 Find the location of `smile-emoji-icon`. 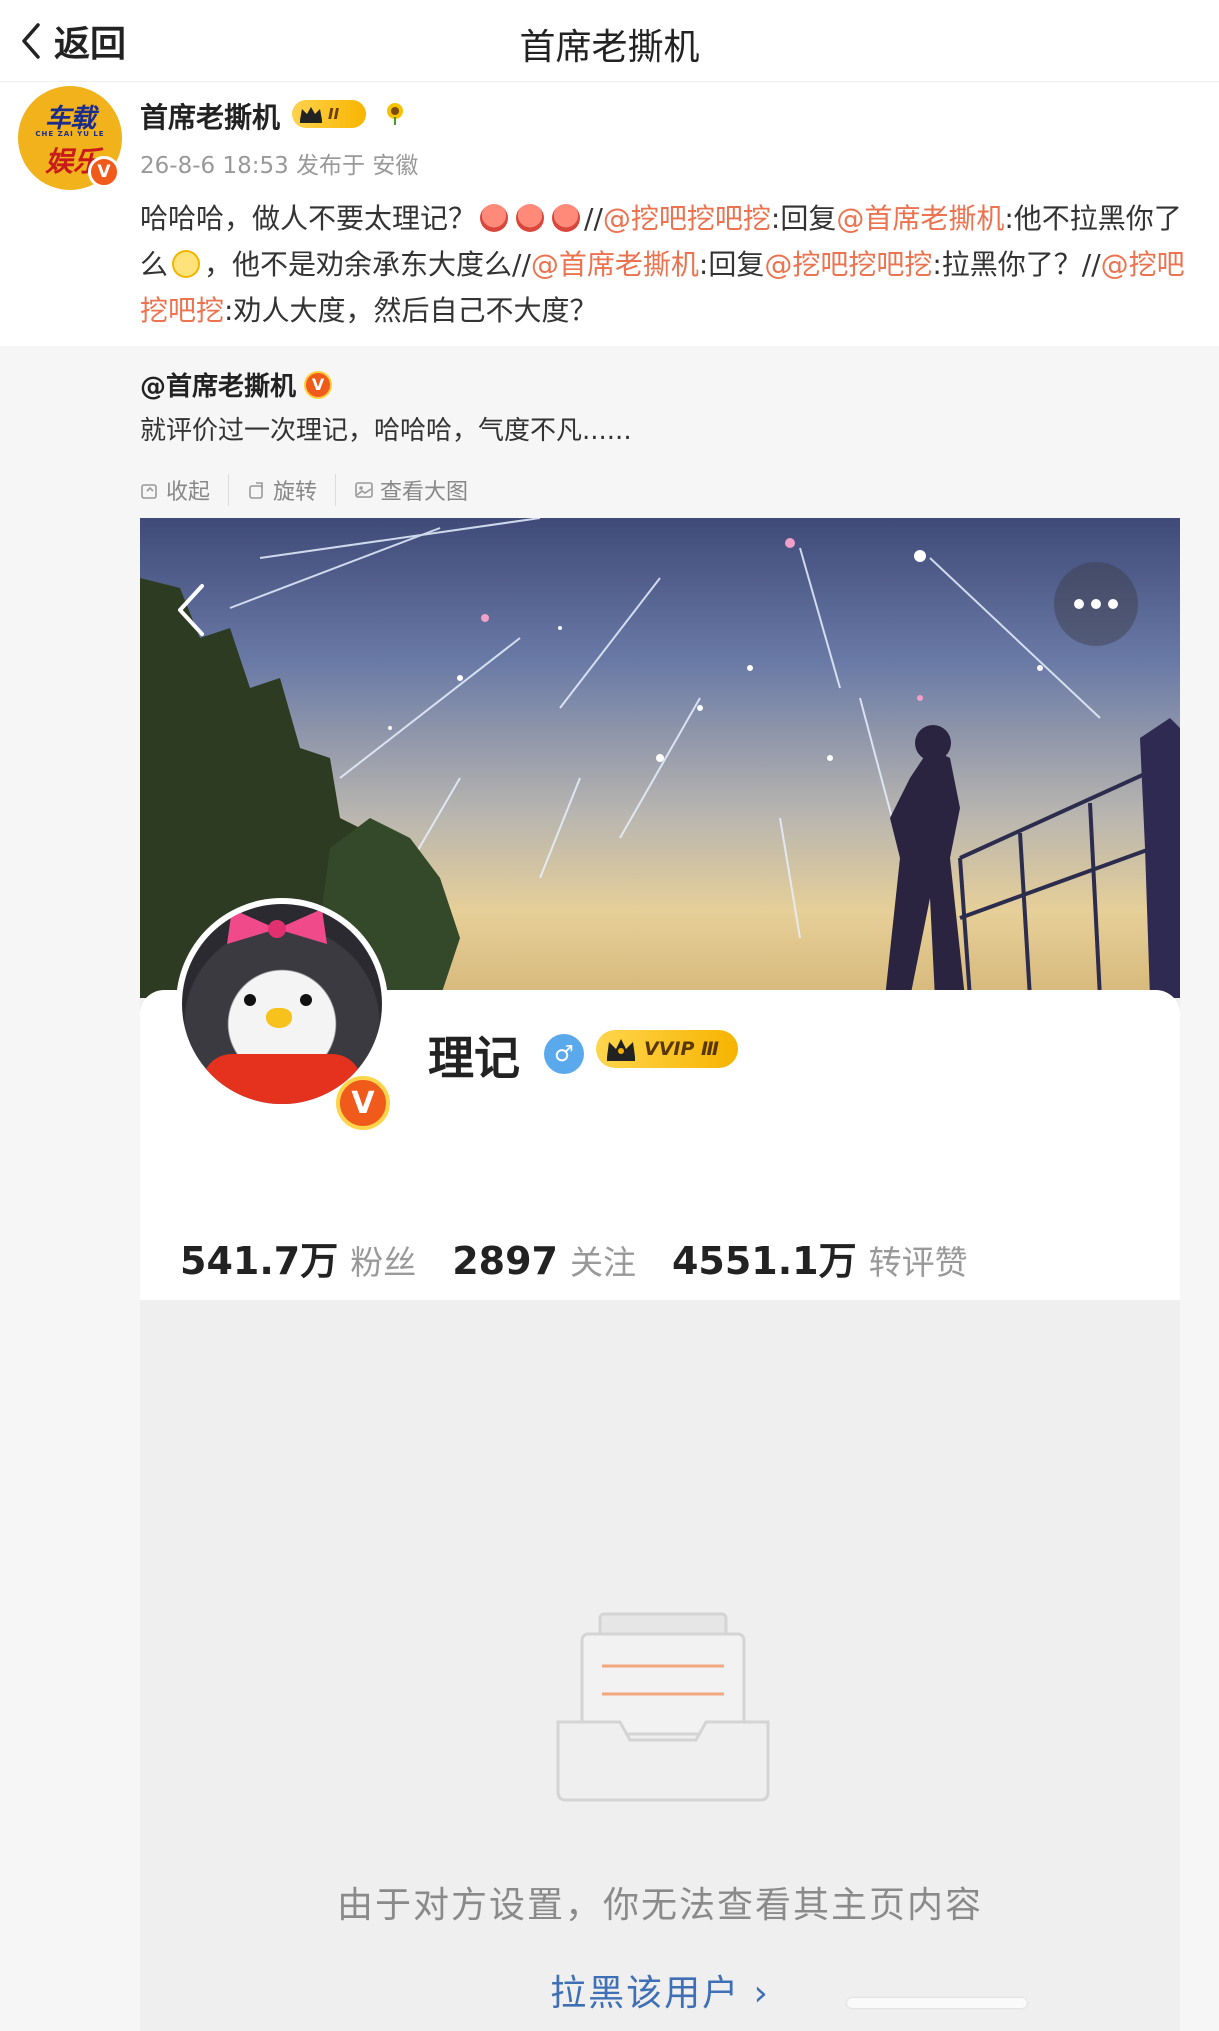

smile-emoji-icon is located at coordinates (186, 264).